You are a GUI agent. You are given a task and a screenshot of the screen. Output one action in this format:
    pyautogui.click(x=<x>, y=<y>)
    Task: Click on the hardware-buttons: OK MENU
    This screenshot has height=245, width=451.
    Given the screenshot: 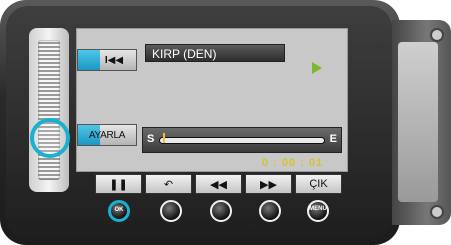 What is the action you would take?
    pyautogui.click(x=224, y=213)
    